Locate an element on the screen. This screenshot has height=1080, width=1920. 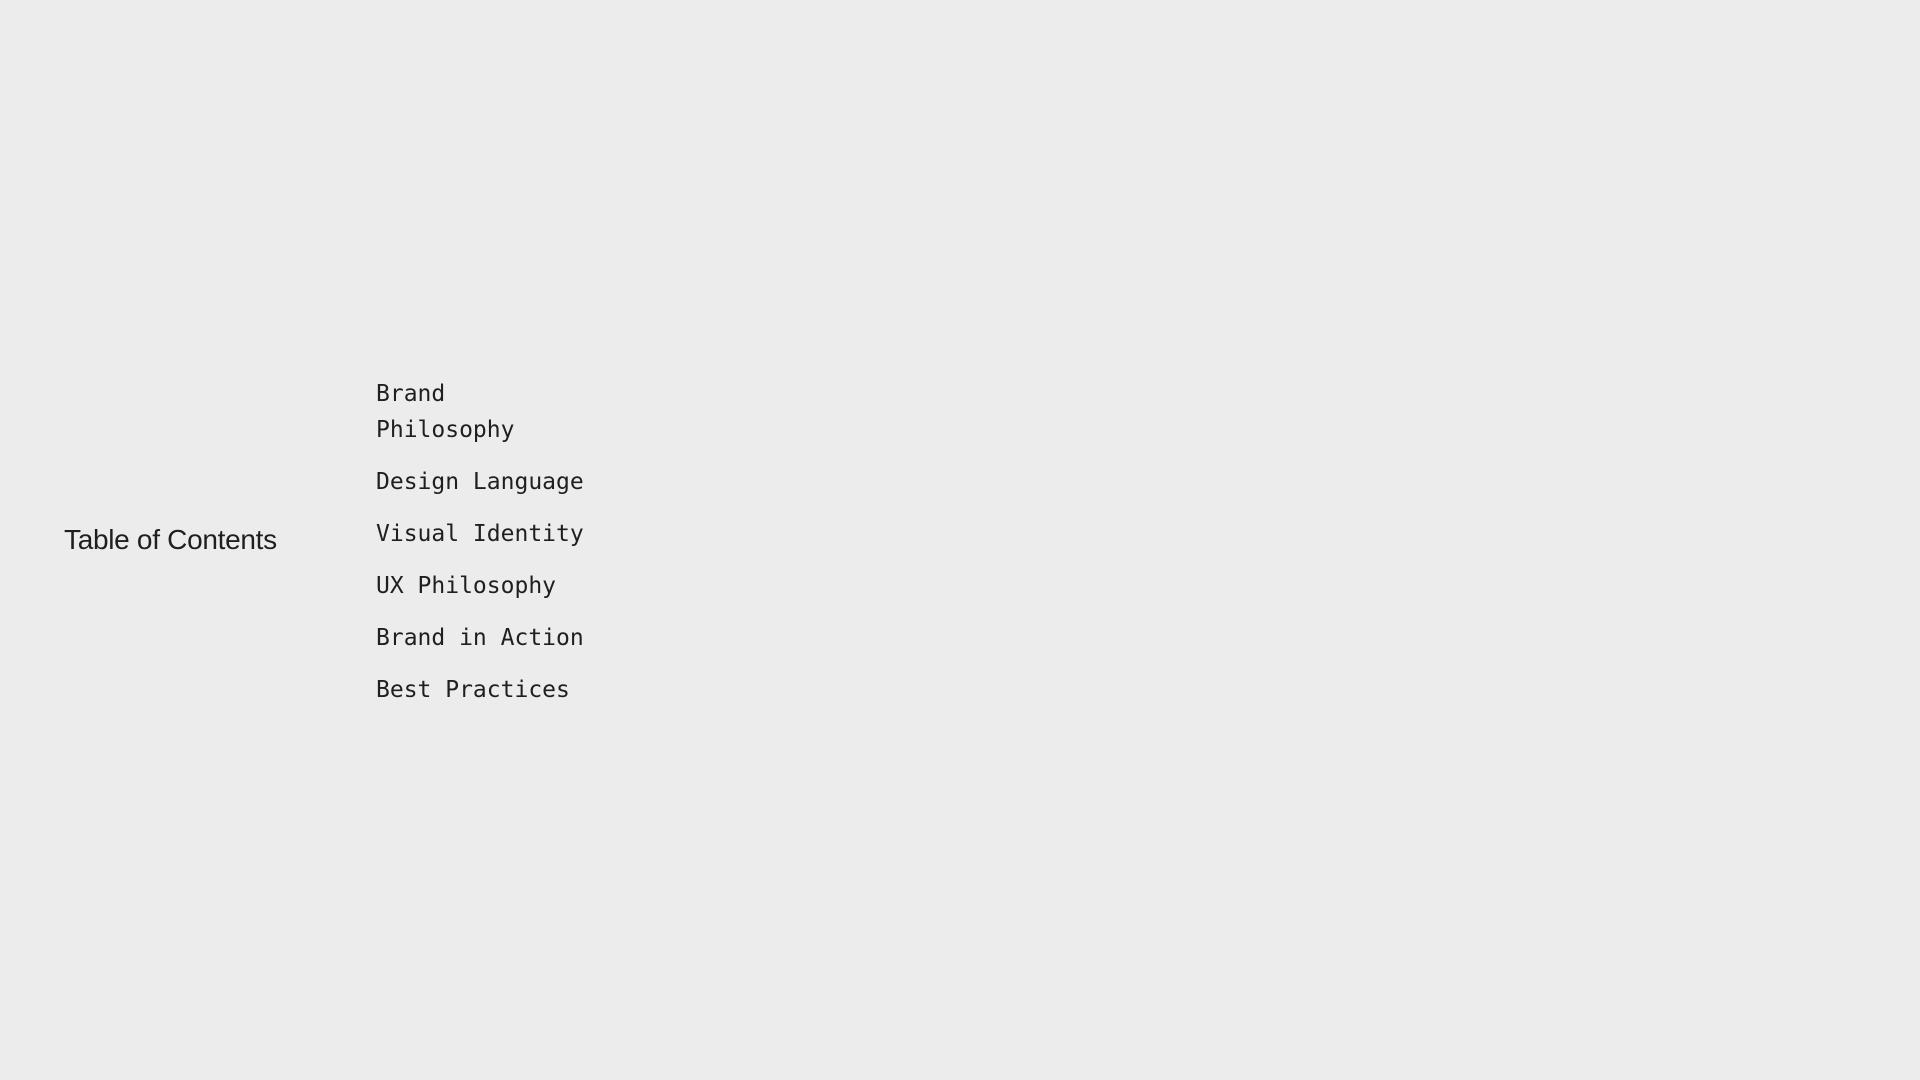
toc-link-design-language: Design Language is located at coordinates (491, 482).